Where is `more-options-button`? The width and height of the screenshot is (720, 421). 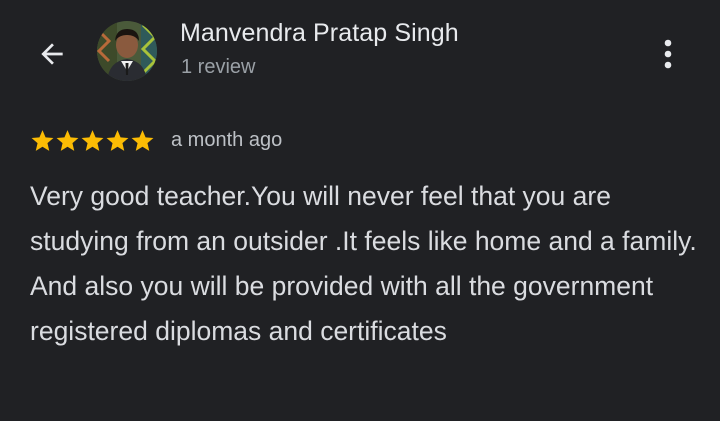 more-options-button is located at coordinates (668, 54).